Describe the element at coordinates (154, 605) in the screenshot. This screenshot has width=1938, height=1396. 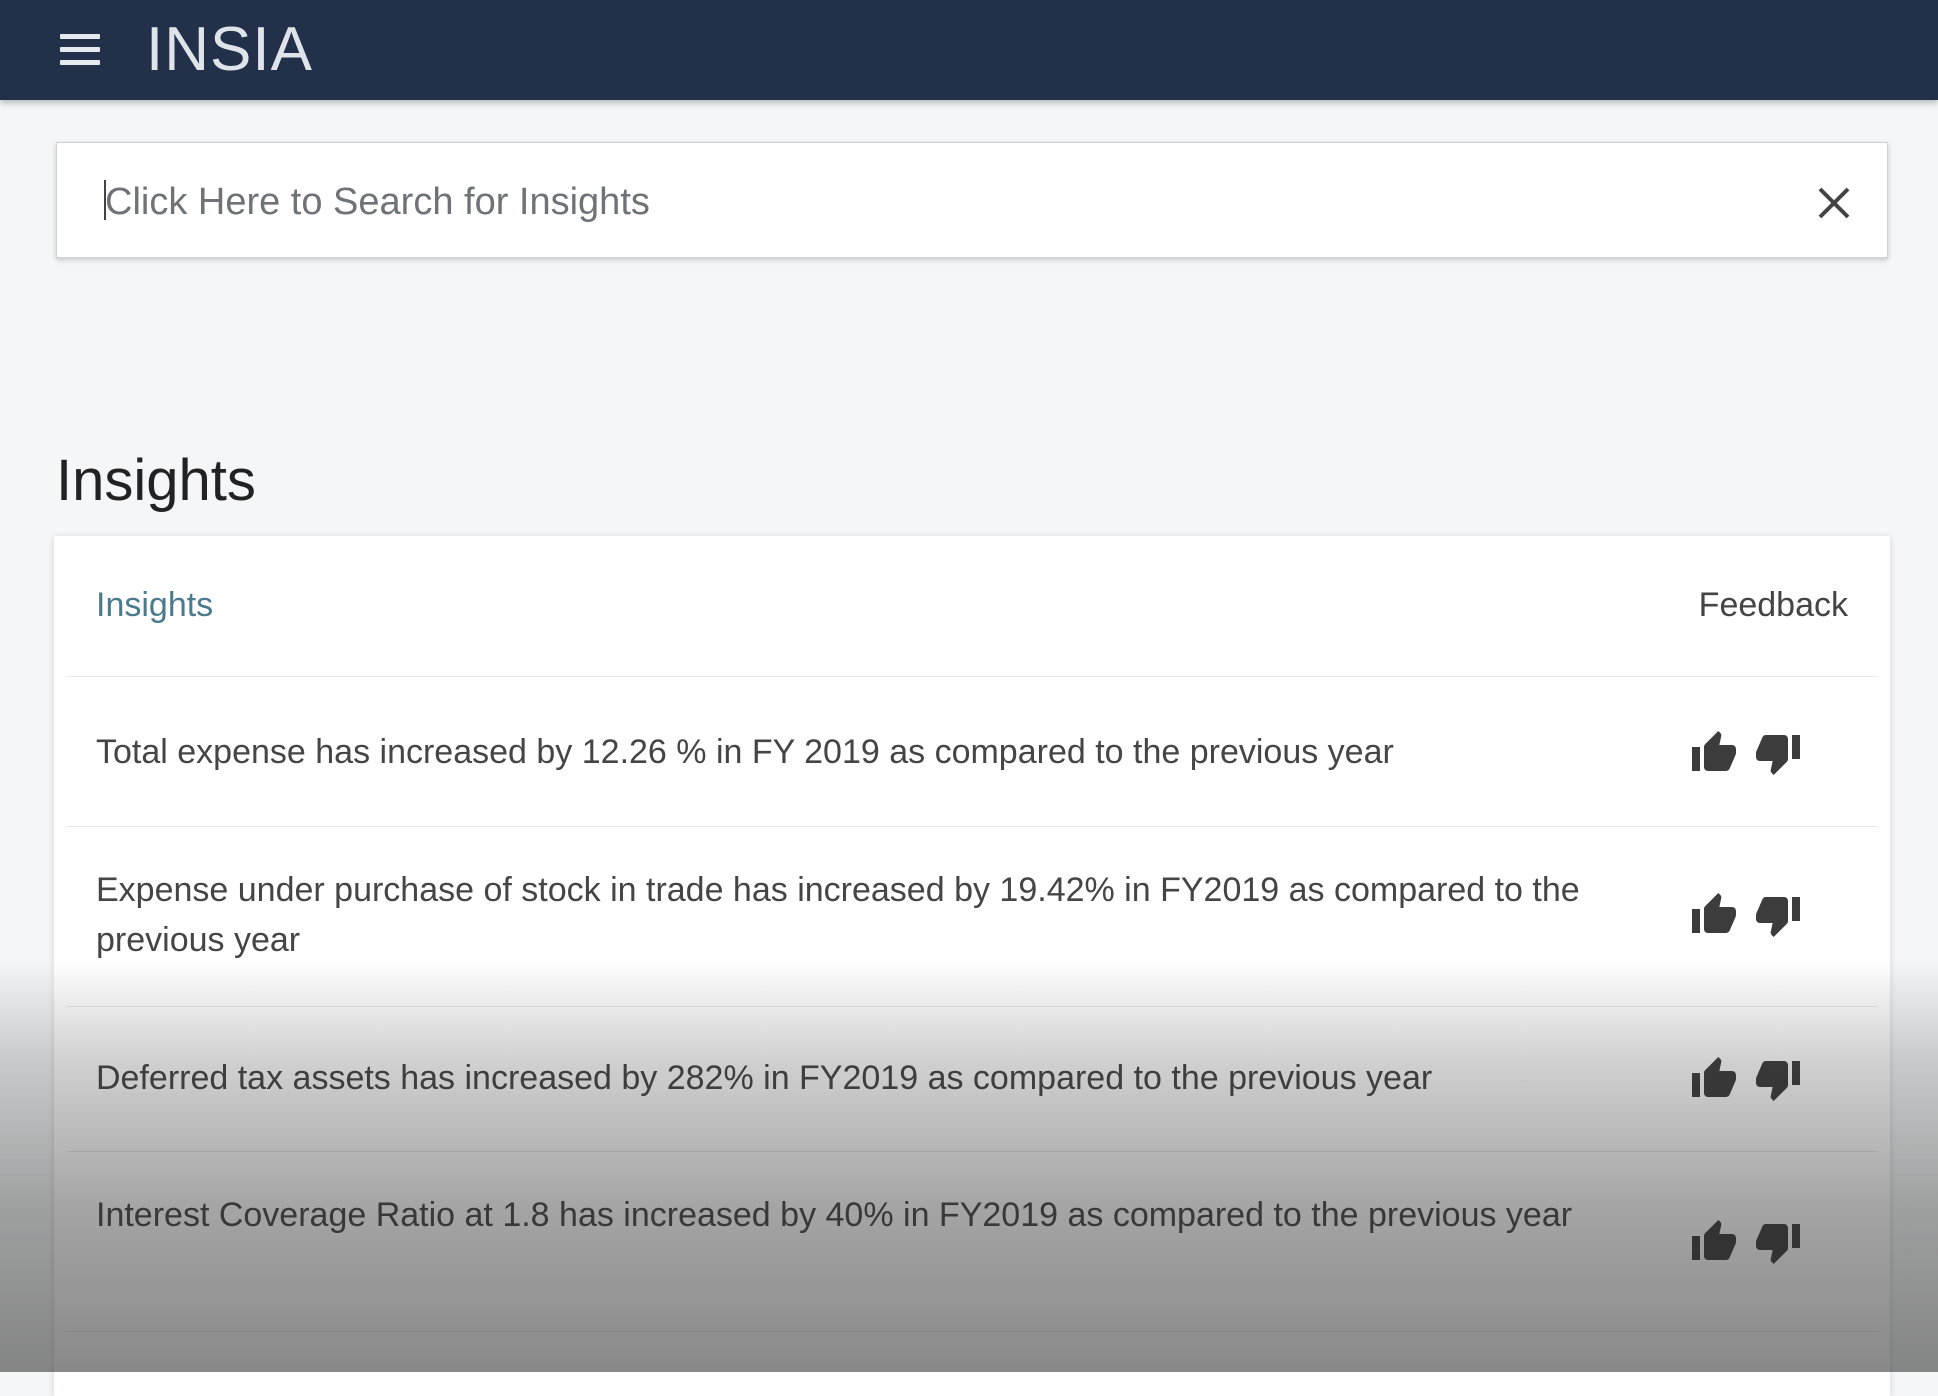
I see `column-header-insights: Insights` at that location.